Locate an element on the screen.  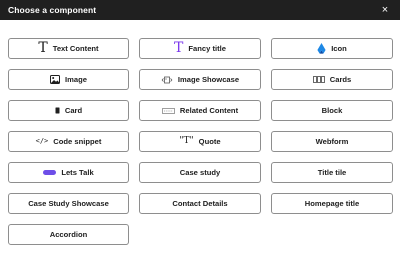
component-label: Accordion is located at coordinates (68, 234).